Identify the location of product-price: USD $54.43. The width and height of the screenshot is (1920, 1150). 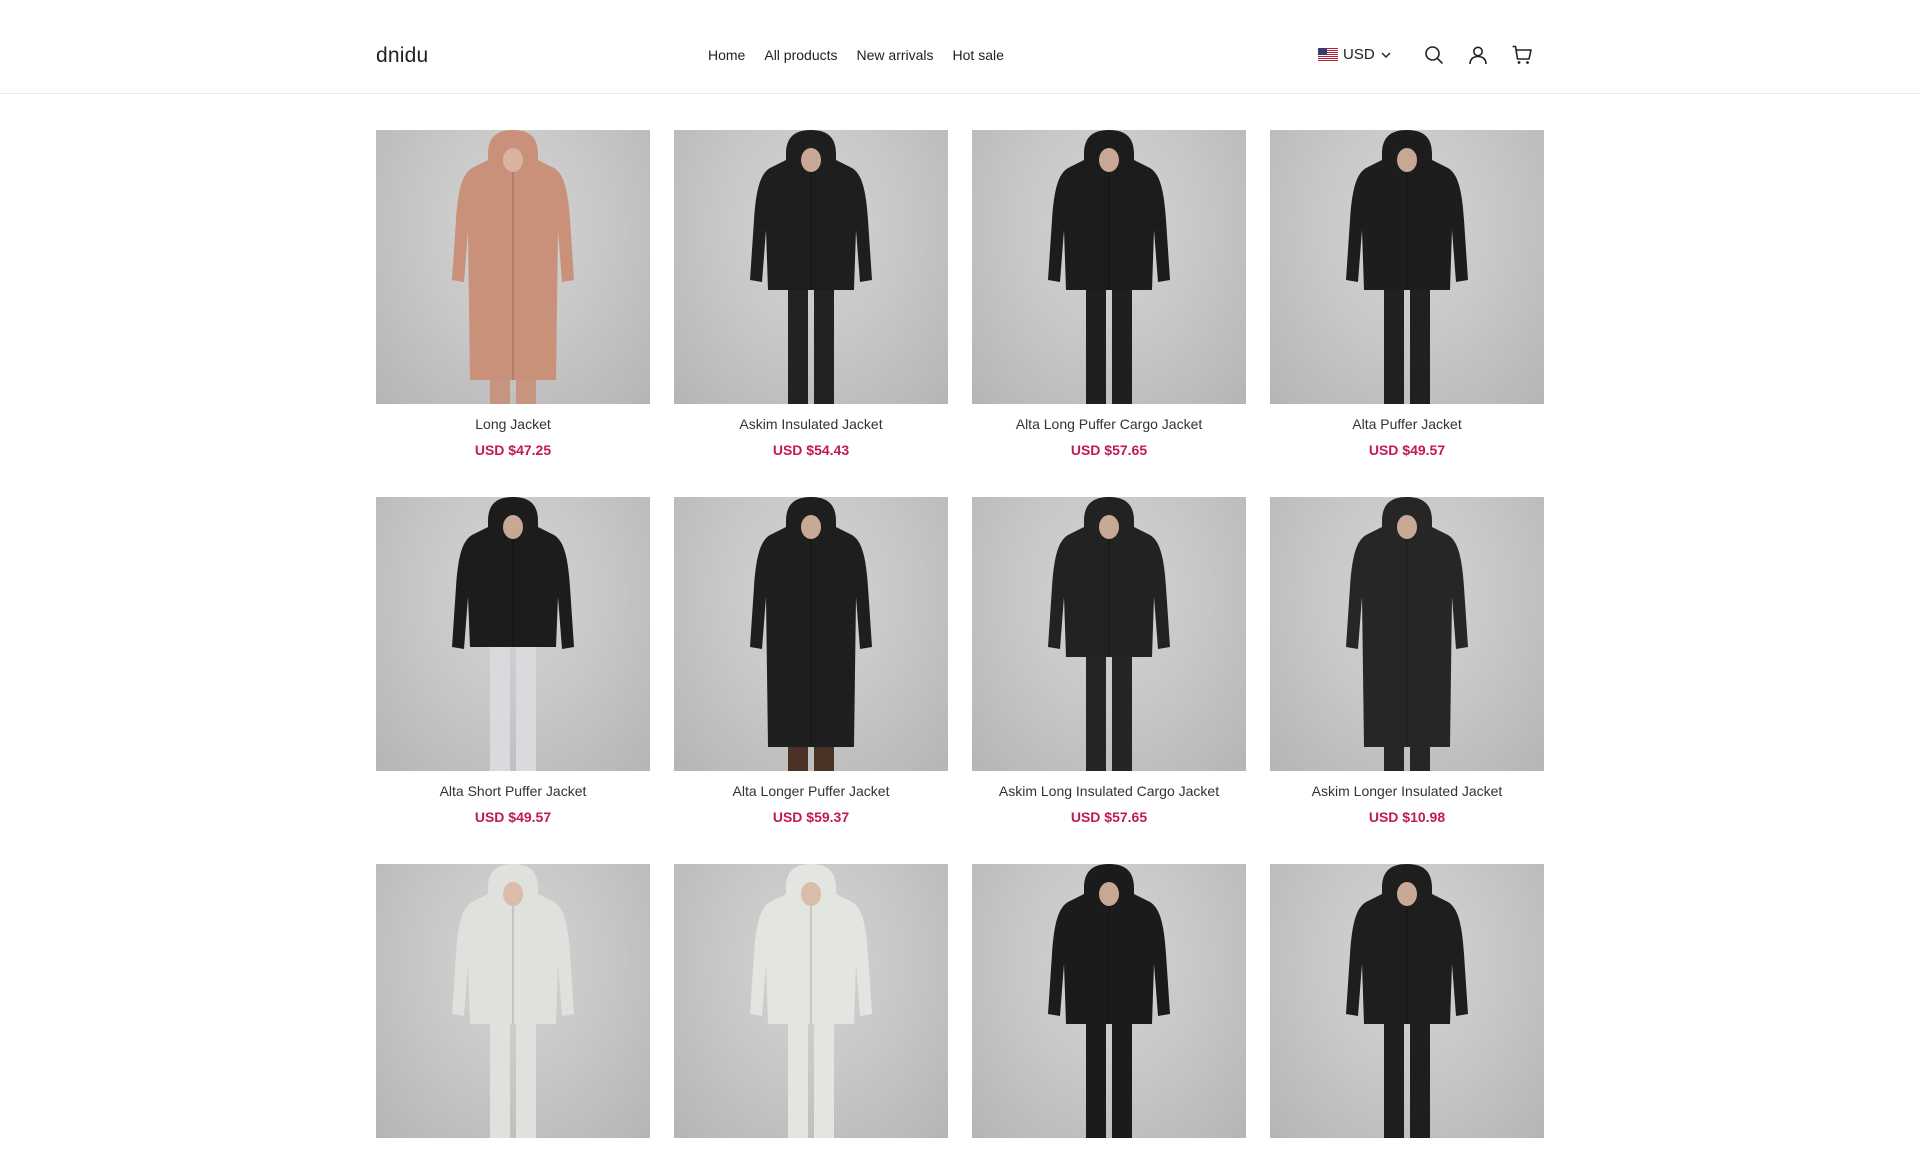
(811, 450).